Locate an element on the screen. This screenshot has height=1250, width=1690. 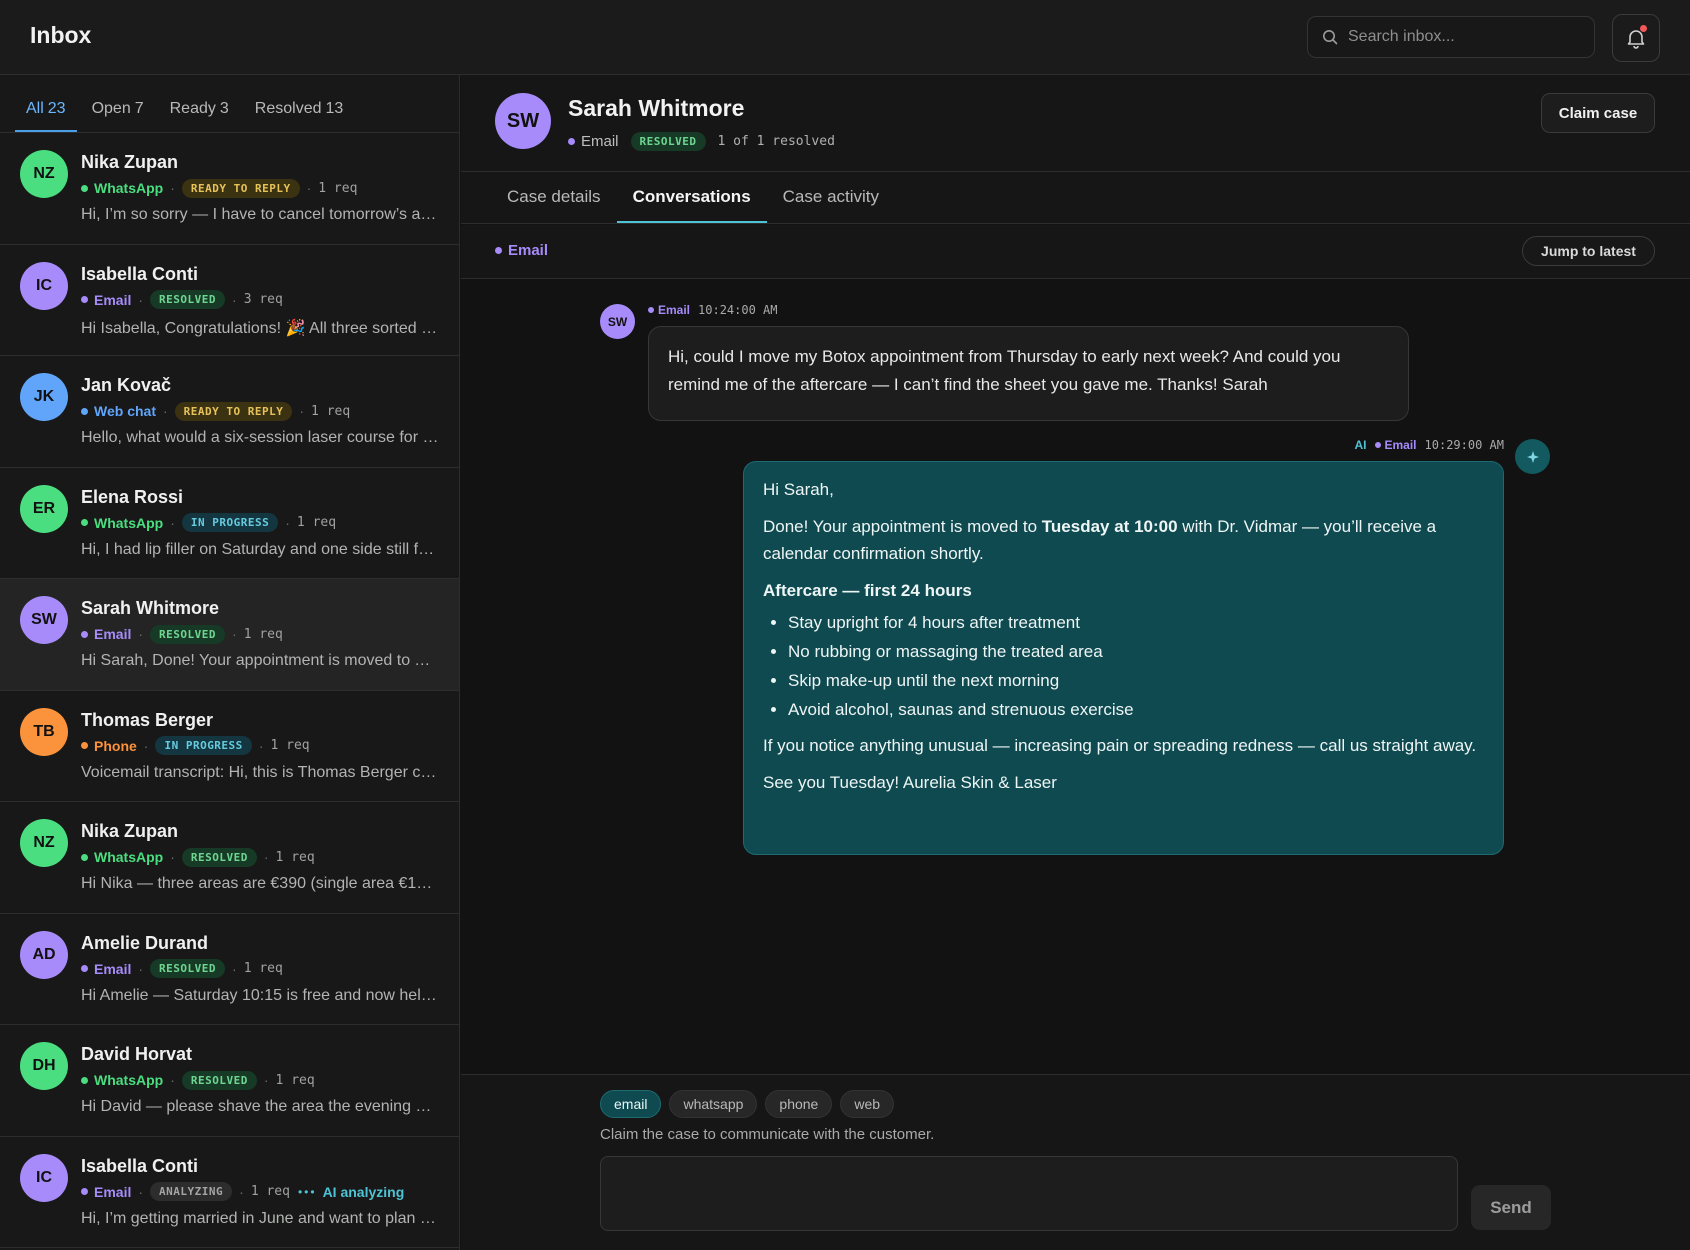
sparkle-icon is located at coordinates (1532, 456).